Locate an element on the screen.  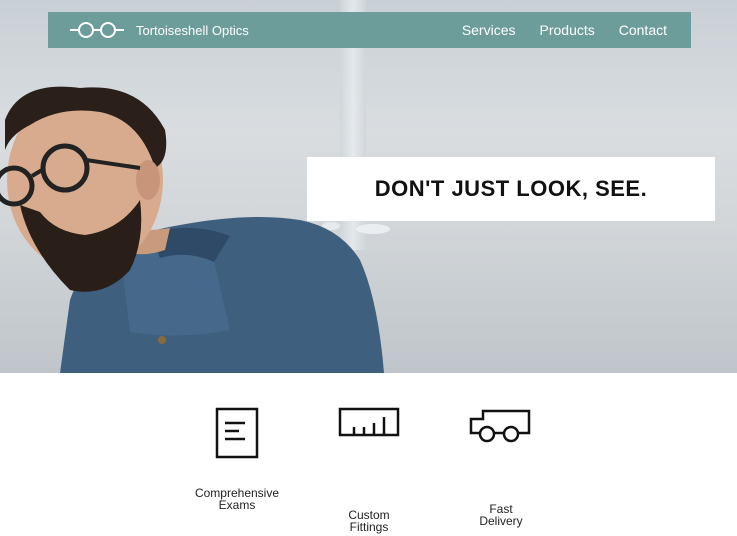
nav-services: Services is located at coordinates (489, 30).